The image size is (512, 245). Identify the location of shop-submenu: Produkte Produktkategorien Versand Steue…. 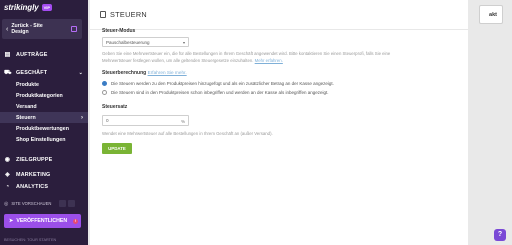
(44, 112).